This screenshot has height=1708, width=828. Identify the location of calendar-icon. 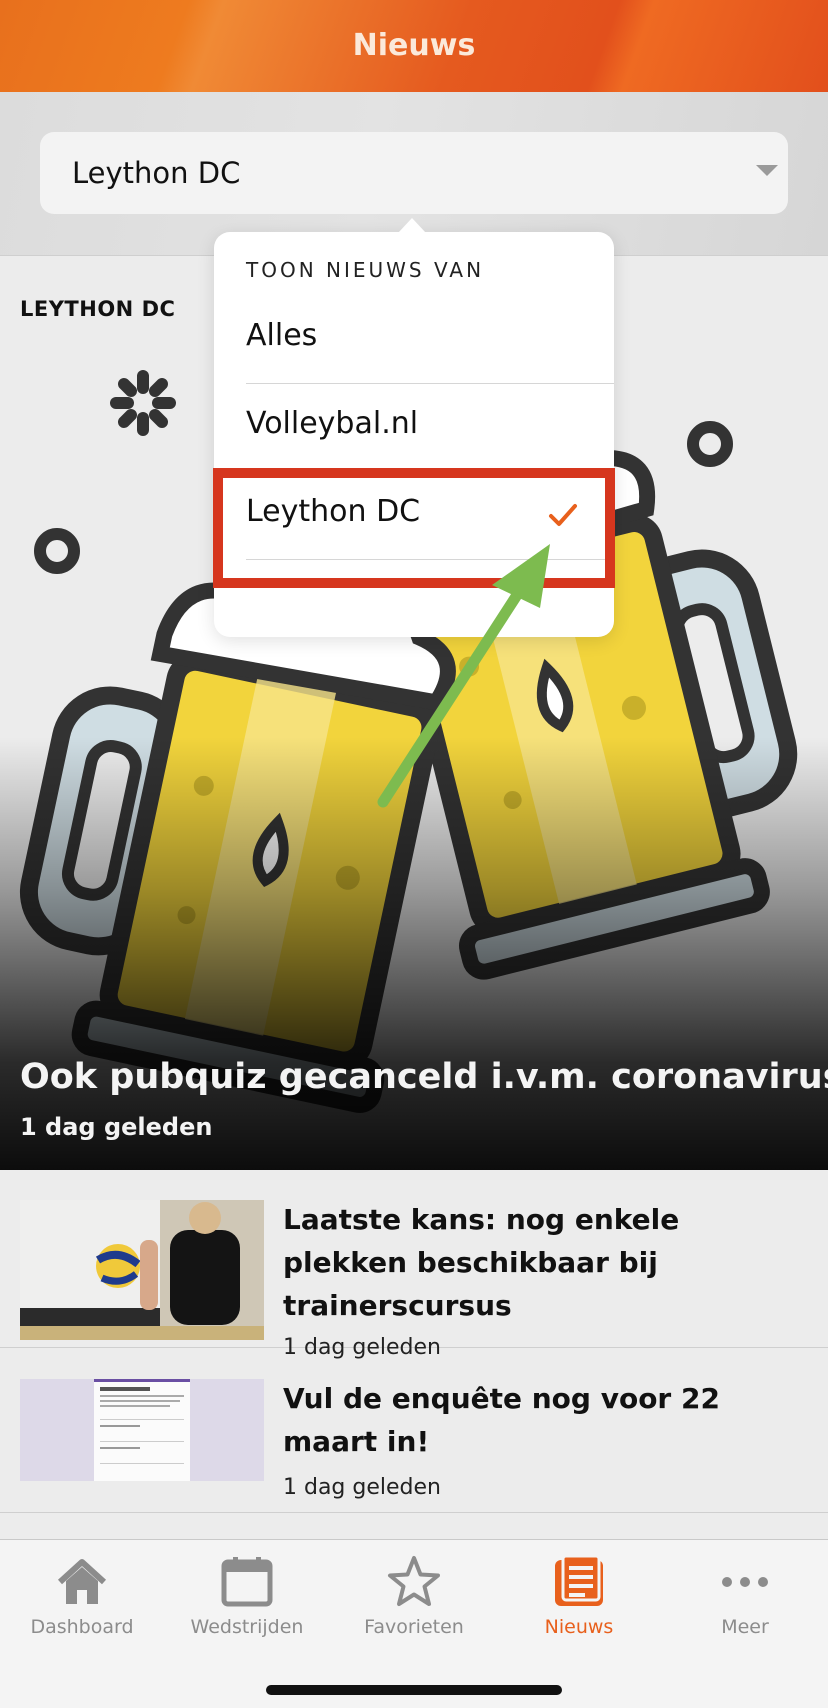
(247, 1582).